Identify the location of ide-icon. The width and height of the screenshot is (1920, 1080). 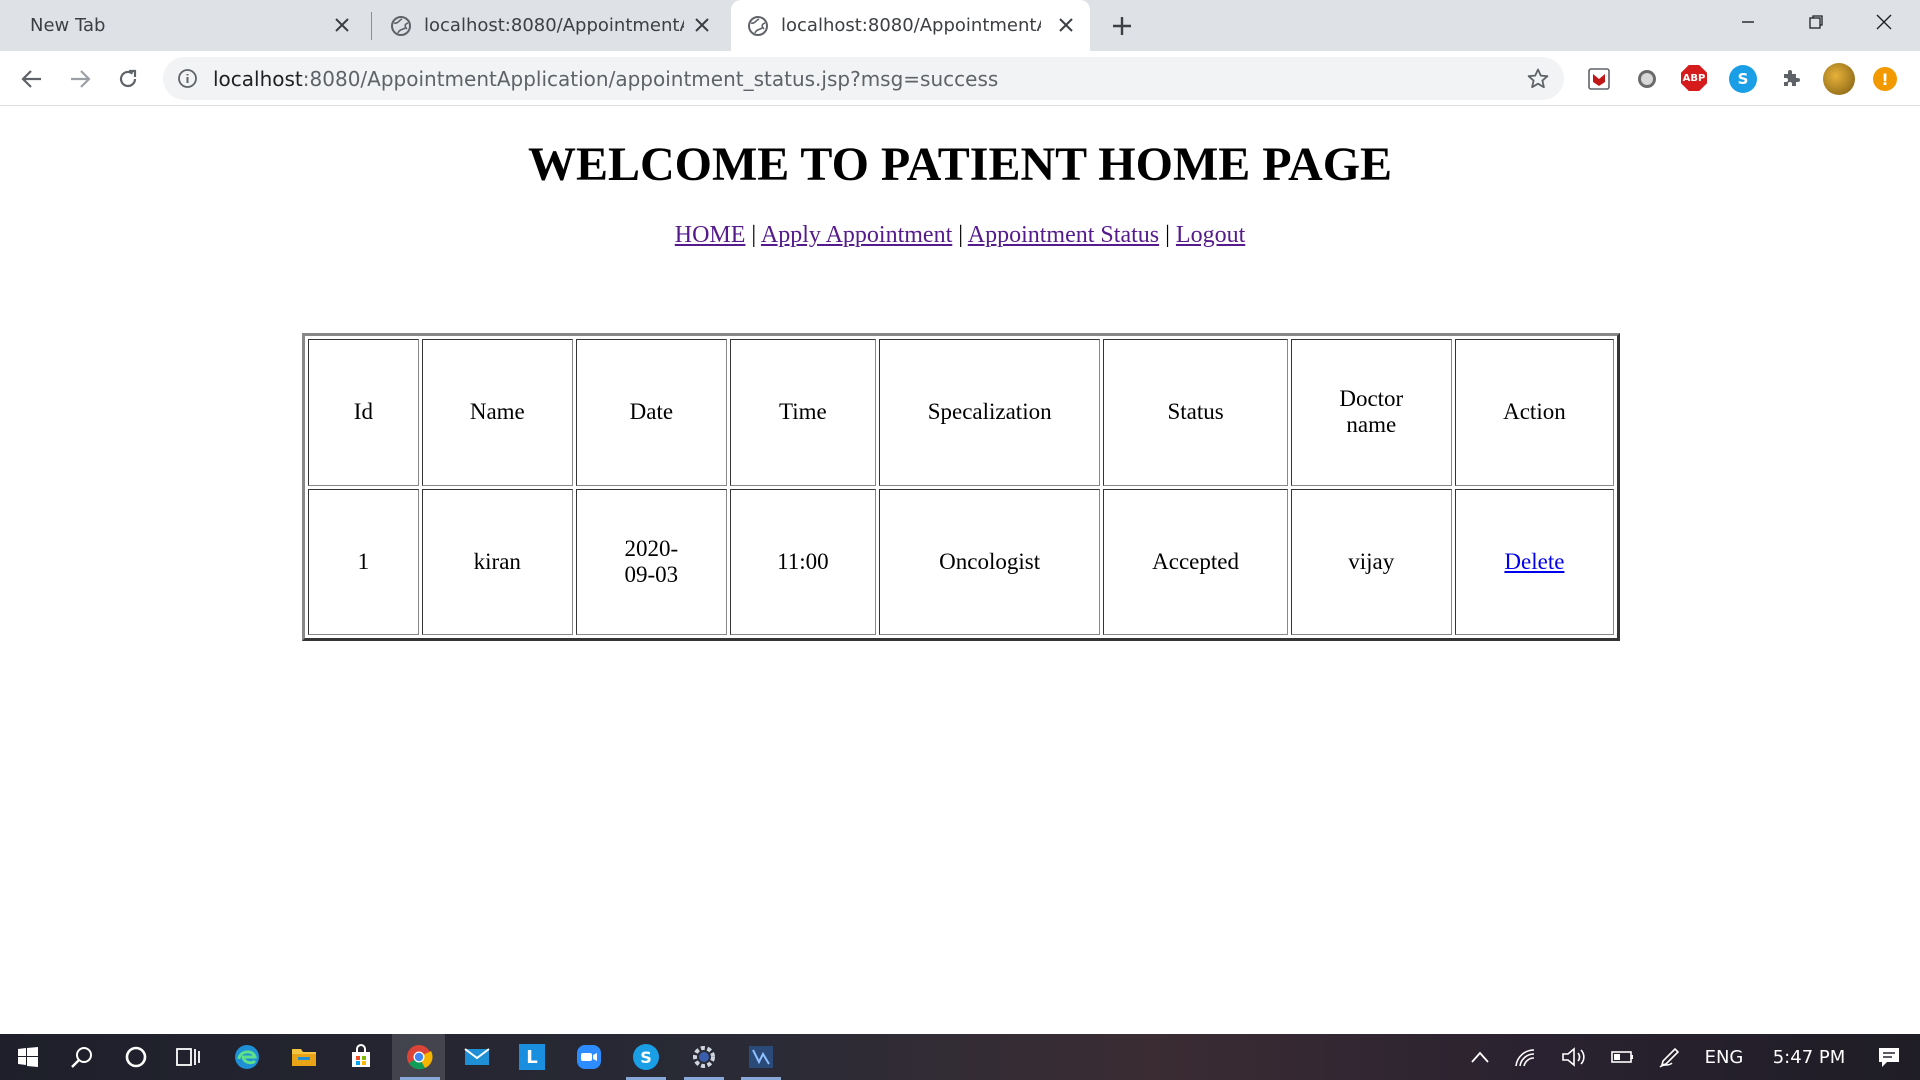
(761, 1057).